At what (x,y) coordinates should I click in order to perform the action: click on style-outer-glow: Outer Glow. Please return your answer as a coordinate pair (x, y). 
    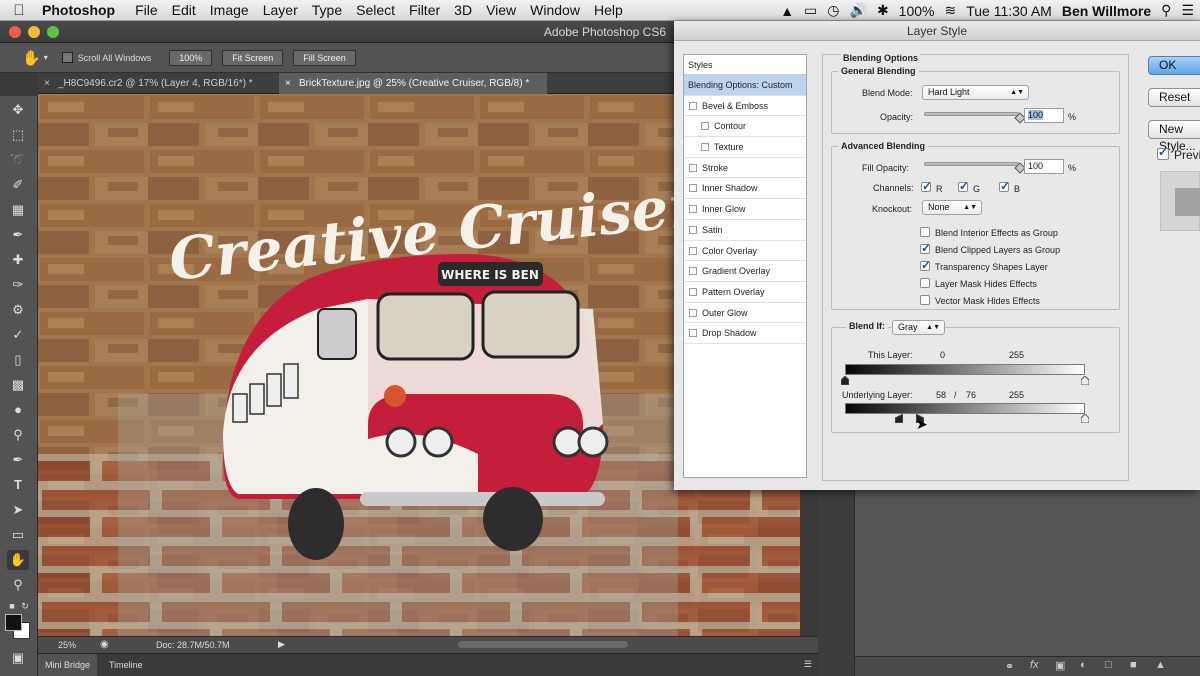
    Looking at the image, I should click on (745, 313).